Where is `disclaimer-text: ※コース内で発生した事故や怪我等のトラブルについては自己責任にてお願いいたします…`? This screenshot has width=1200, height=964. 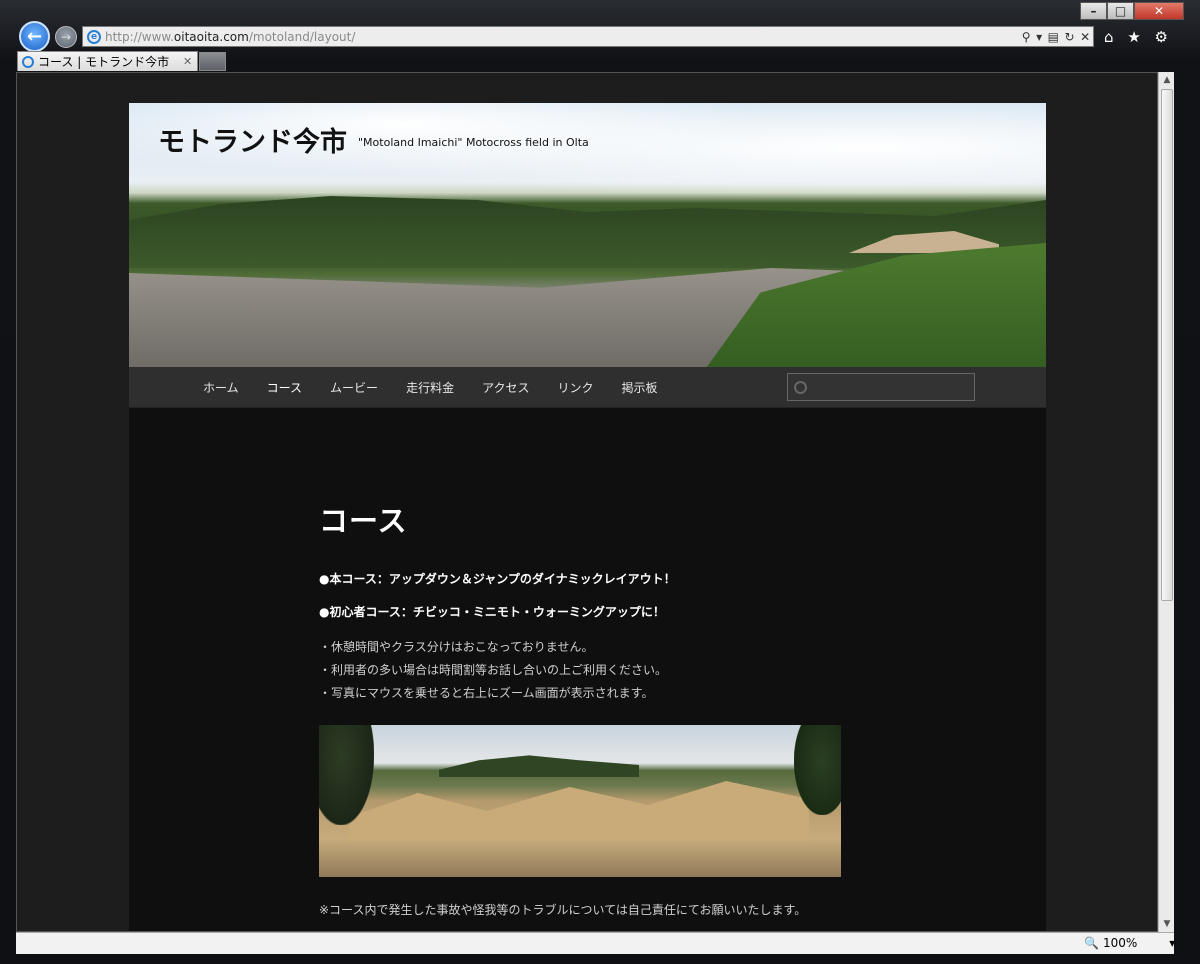
disclaimer-text: ※コース内で発生した事故や怪我等のトラブルについては自己責任にてお願いいたします… is located at coordinates (563, 910).